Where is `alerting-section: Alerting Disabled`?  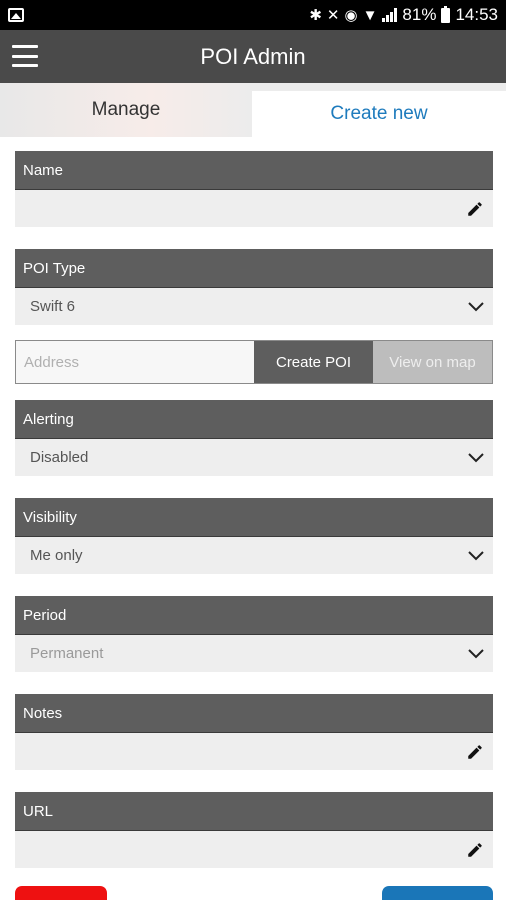
alerting-section: Alerting Disabled is located at coordinates (254, 438).